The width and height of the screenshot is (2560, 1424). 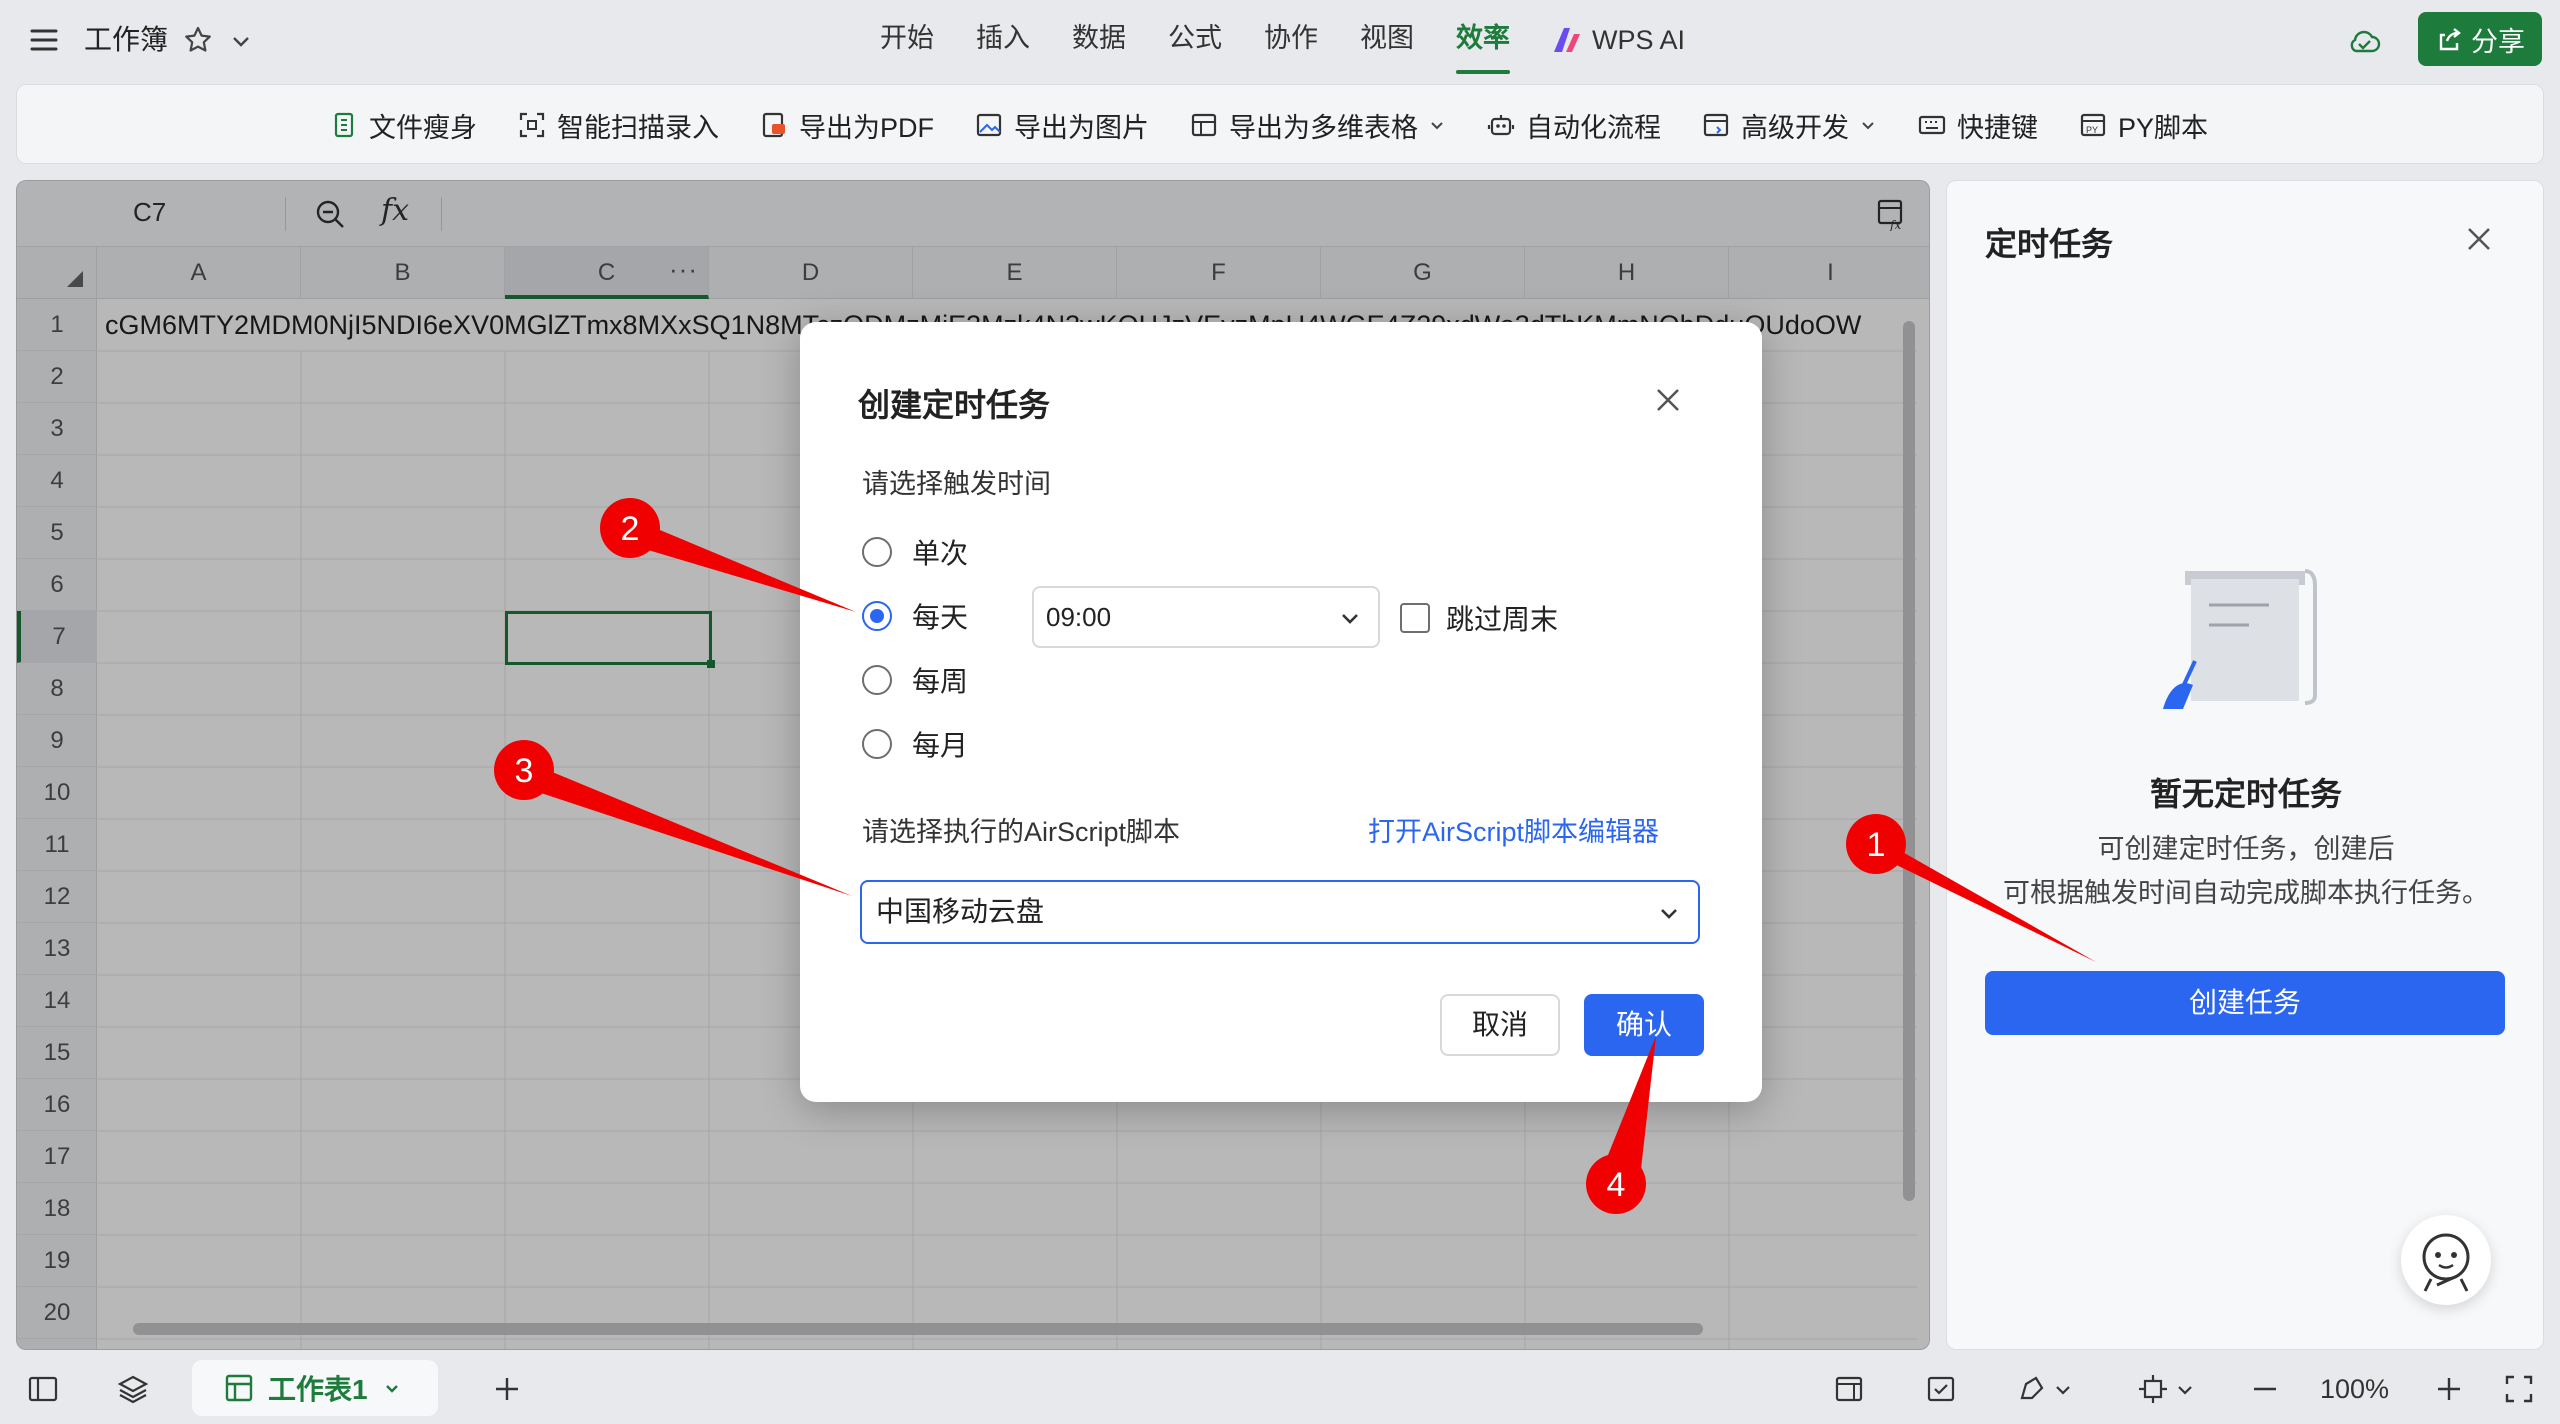 I want to click on robot-icon, so click(x=1501, y=125).